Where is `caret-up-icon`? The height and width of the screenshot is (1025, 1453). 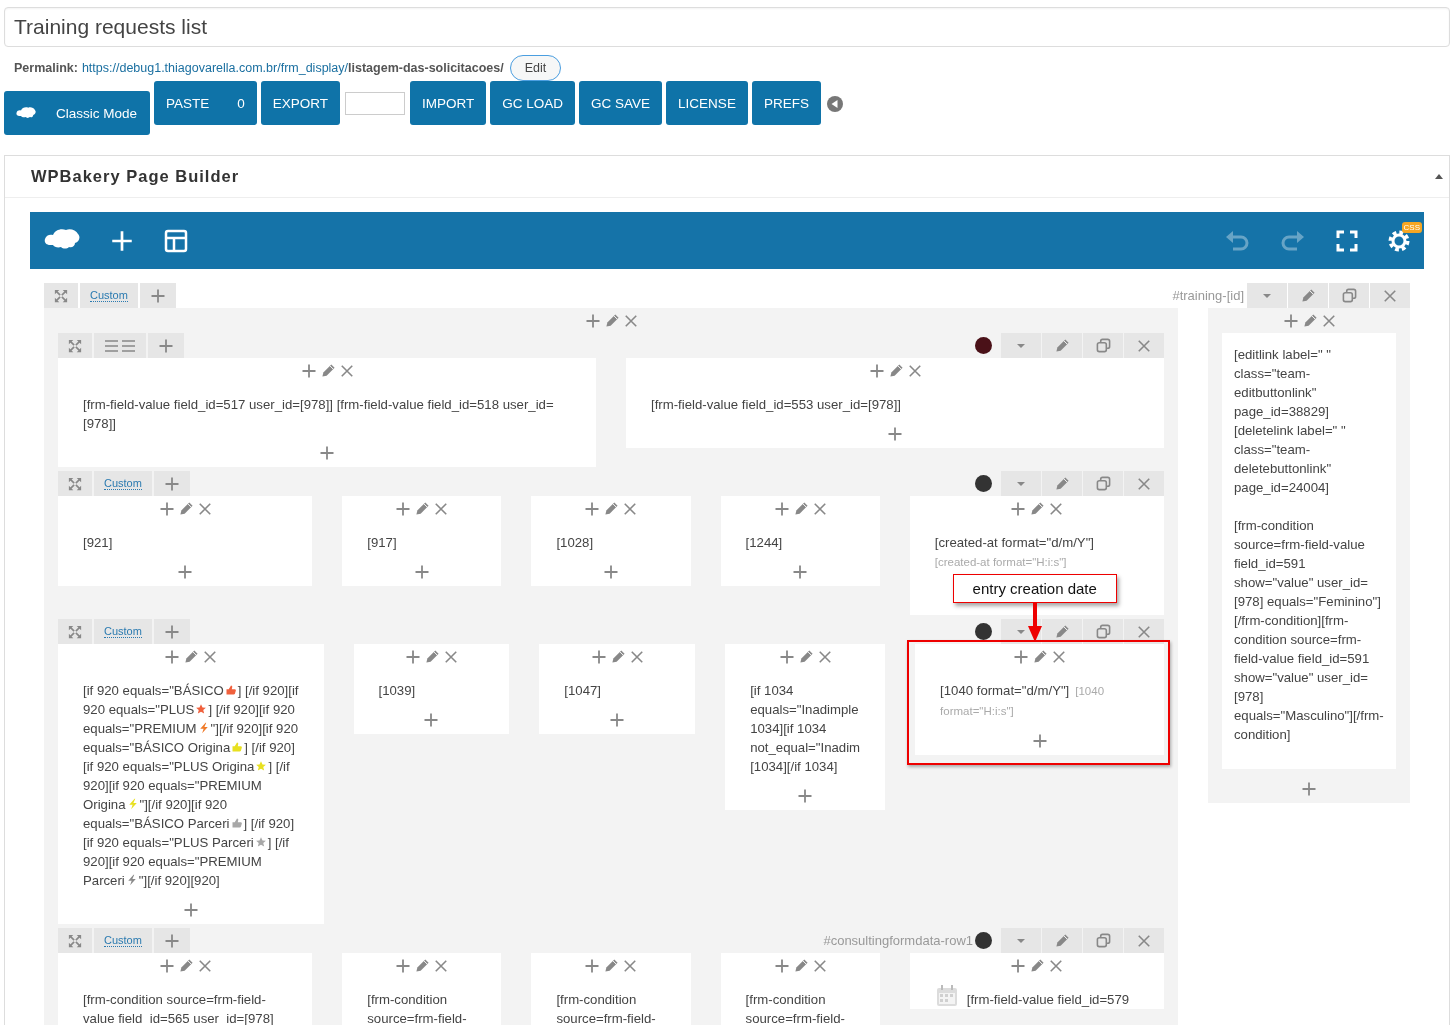
caret-up-icon is located at coordinates (1439, 176).